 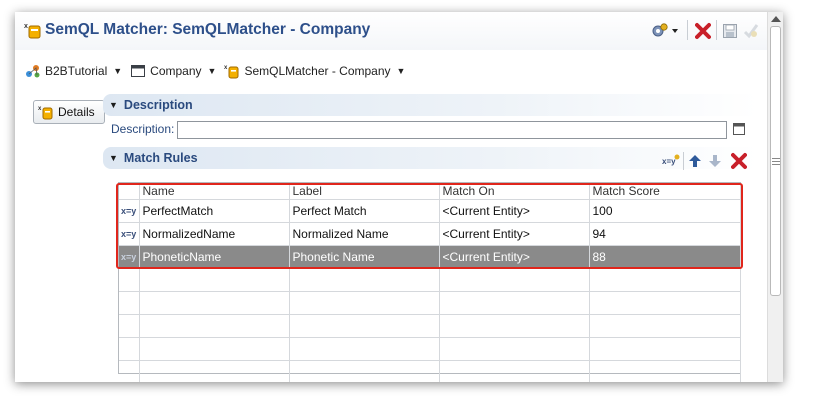 What do you see at coordinates (33, 71) in the screenshot?
I see `model-icon` at bounding box center [33, 71].